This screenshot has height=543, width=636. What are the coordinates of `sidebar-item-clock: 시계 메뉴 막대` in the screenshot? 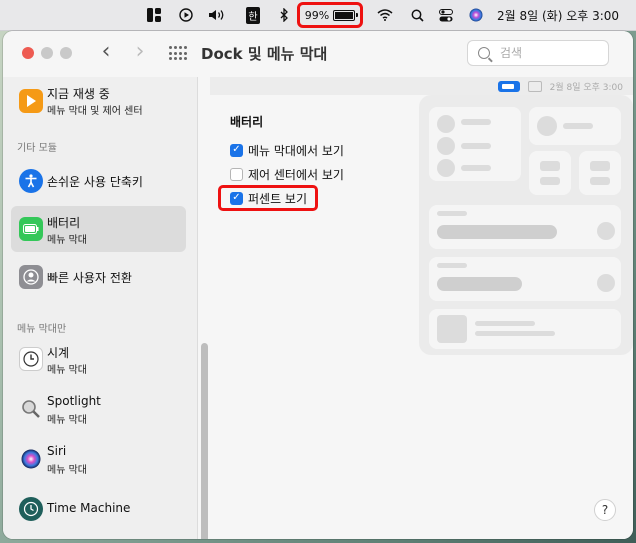 It's located at (98, 359).